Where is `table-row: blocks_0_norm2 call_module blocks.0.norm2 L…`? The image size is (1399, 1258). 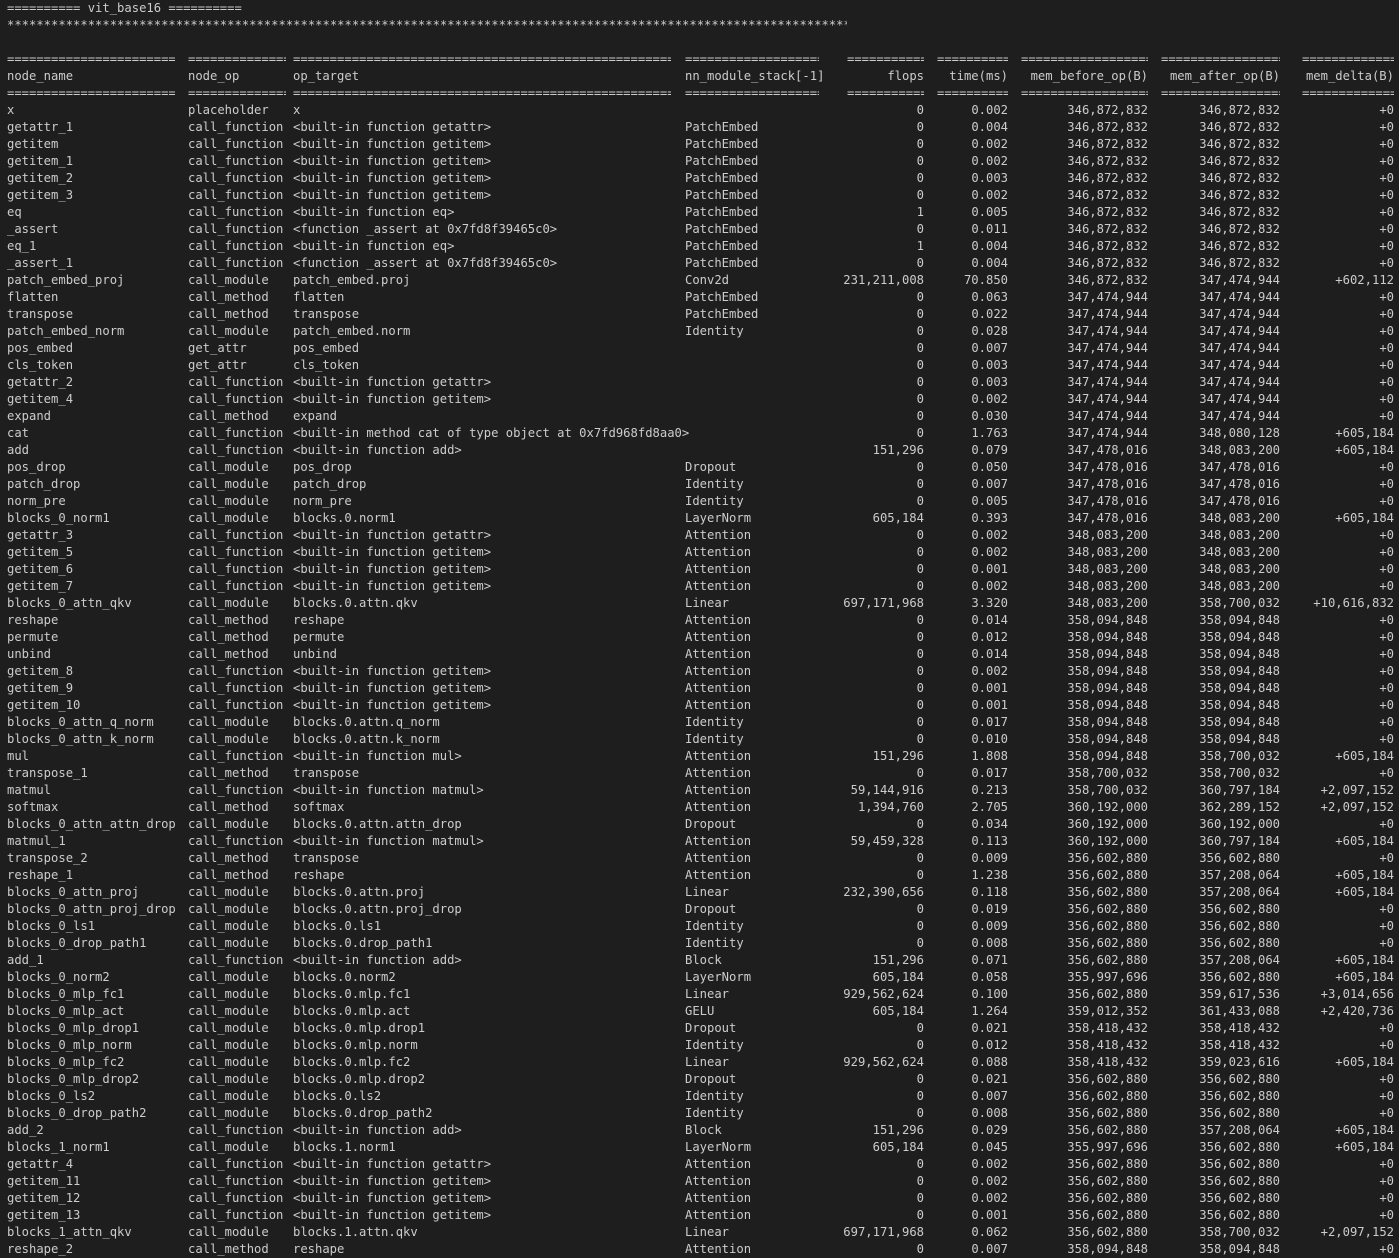 table-row: blocks_0_norm2 call_module blocks.0.norm2 L… is located at coordinates (703, 977).